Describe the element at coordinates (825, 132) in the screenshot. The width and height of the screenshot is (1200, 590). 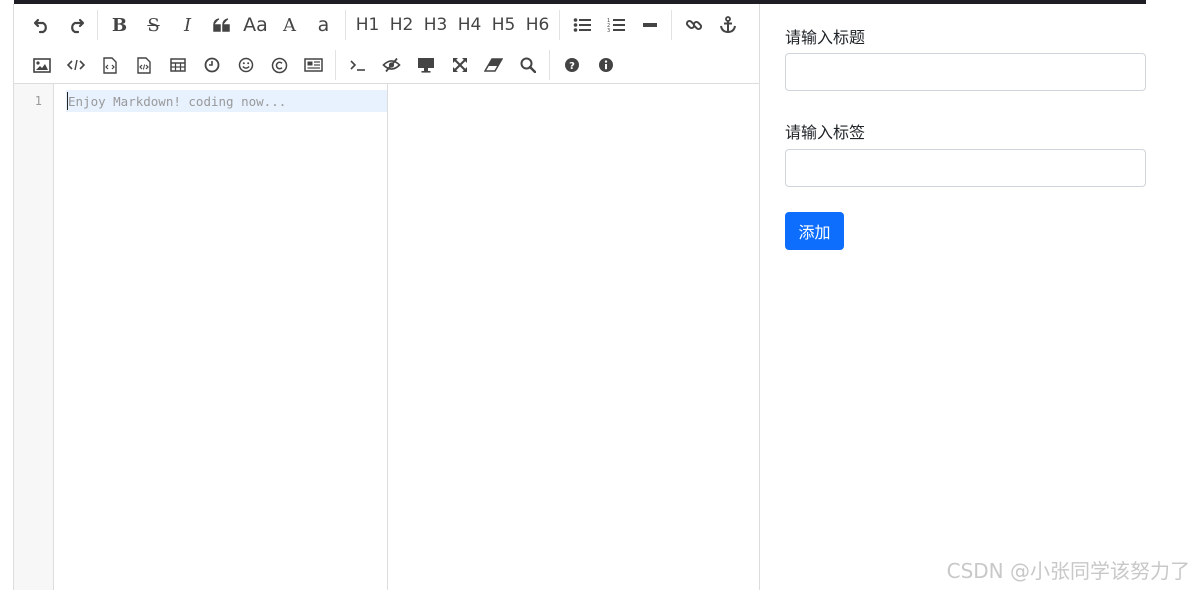
I see `tags-label: 请输入标签` at that location.